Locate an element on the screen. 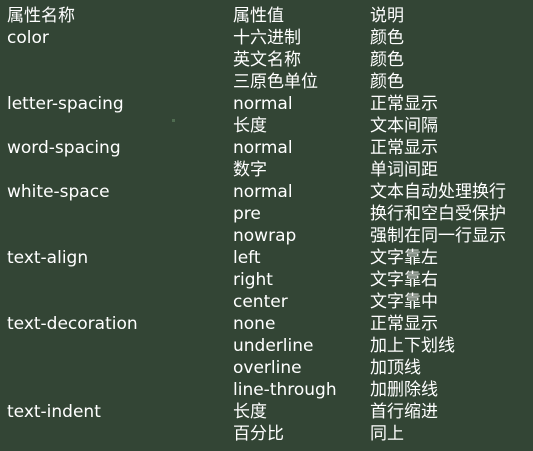 The width and height of the screenshot is (533, 451). table-row: 英文名称 颜色 is located at coordinates (266, 60).